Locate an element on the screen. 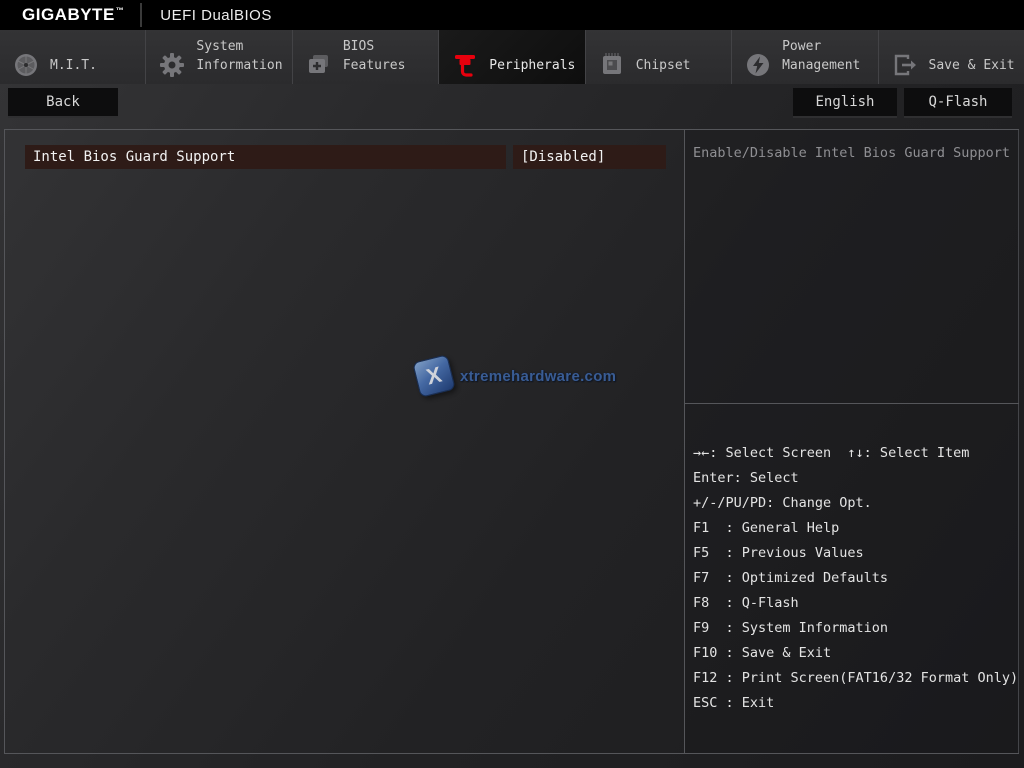 The height and width of the screenshot is (768, 1024). option-row-intel-bios-guard: Intel Bios Guard Support [Disabled] is located at coordinates (345, 157).